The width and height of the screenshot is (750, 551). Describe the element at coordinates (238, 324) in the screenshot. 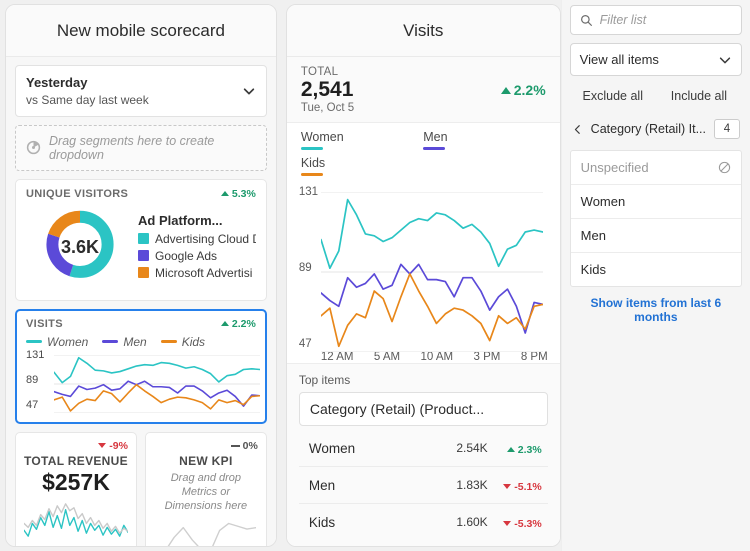

I see `tile-delta: 2.2%` at that location.